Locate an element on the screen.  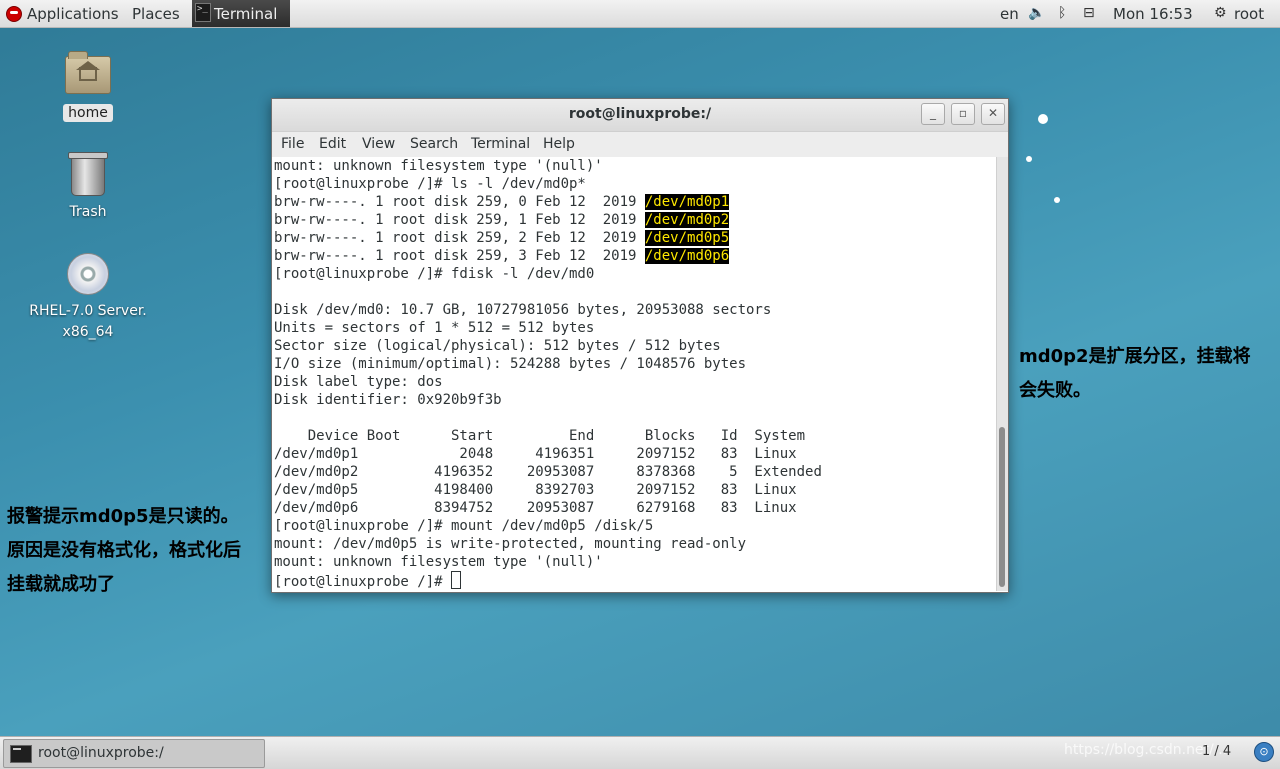
terminal-line-text: Device Boot Start End Blocks Id System is located at coordinates (540, 436).